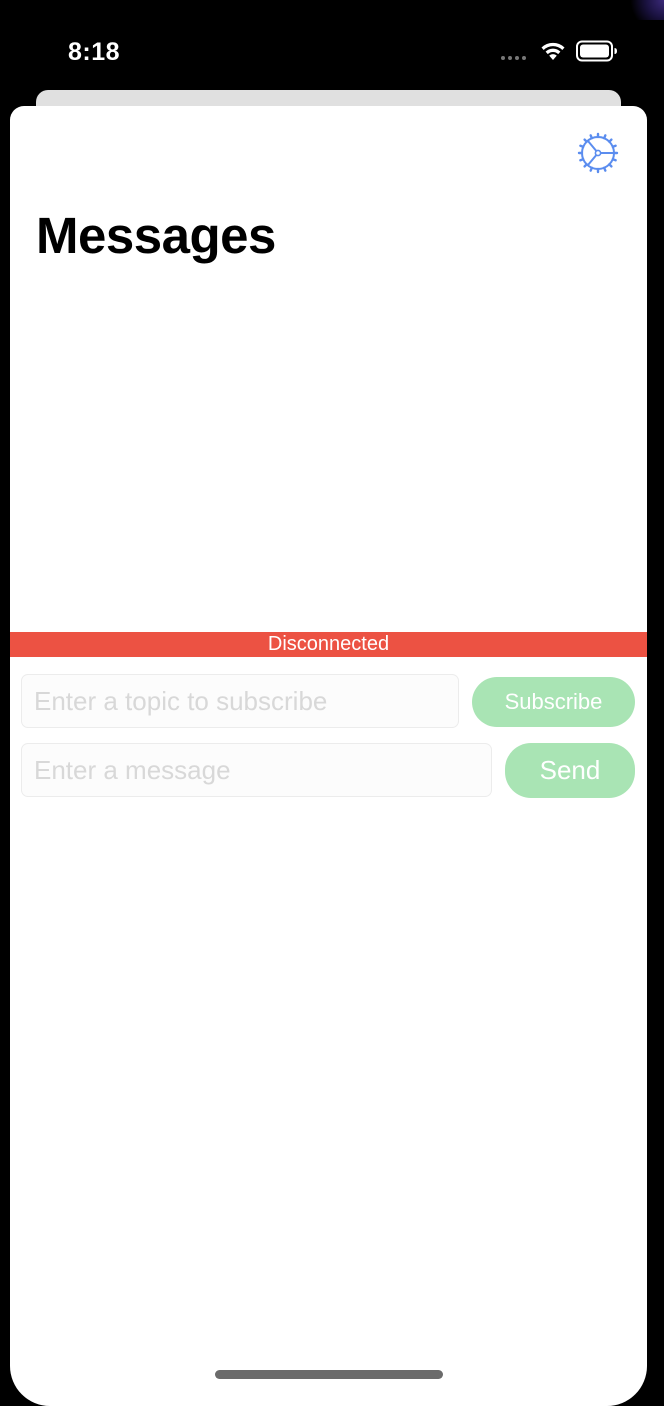 This screenshot has height=1406, width=664. What do you see at coordinates (332, 45) in the screenshot?
I see `status-bar: 8:18` at bounding box center [332, 45].